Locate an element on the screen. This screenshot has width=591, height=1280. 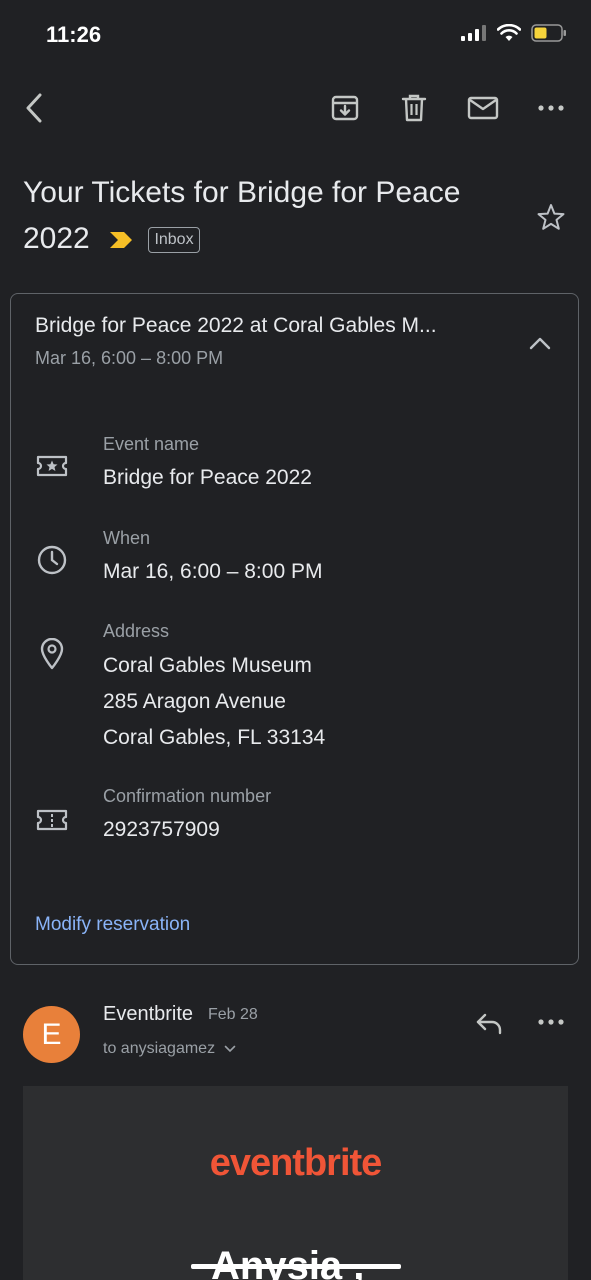
sender-name: Eventbrite is located at coordinates (148, 1014).